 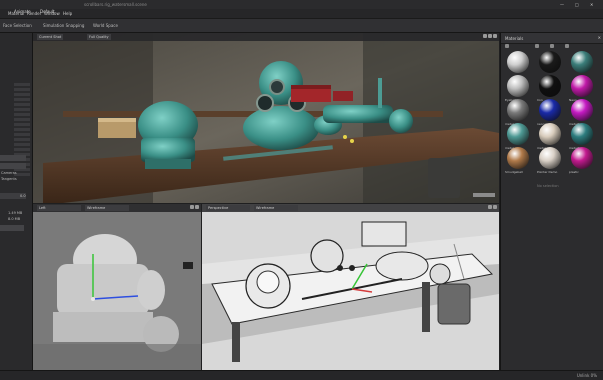 I want to click on left-viewport-header: Left Wireframe, so click(x=117, y=208).